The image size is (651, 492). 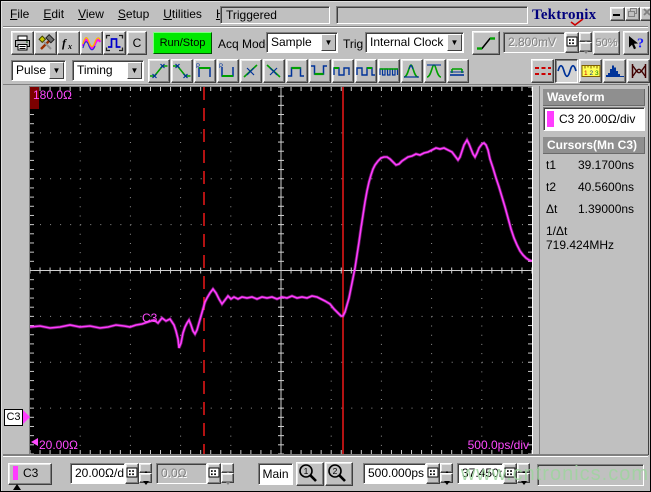 I want to click on horizontal-scale-stepper, so click(x=446, y=474).